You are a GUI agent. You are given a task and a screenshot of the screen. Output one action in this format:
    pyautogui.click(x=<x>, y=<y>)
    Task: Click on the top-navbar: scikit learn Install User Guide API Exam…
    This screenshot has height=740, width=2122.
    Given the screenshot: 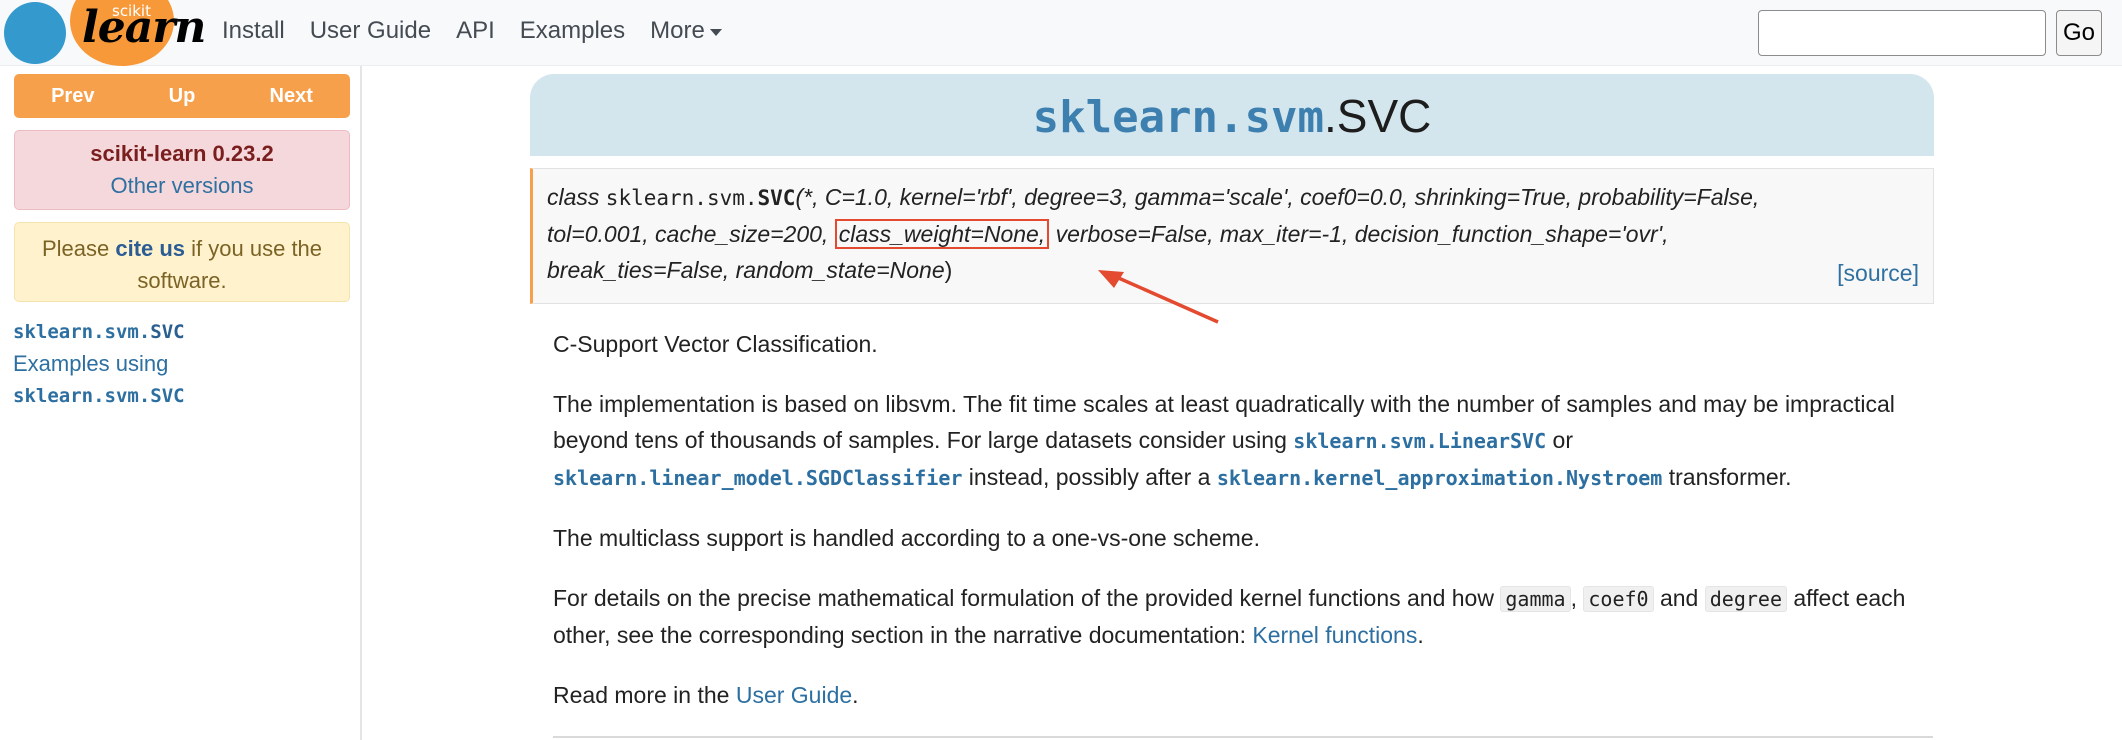 What is the action you would take?
    pyautogui.click(x=1061, y=33)
    